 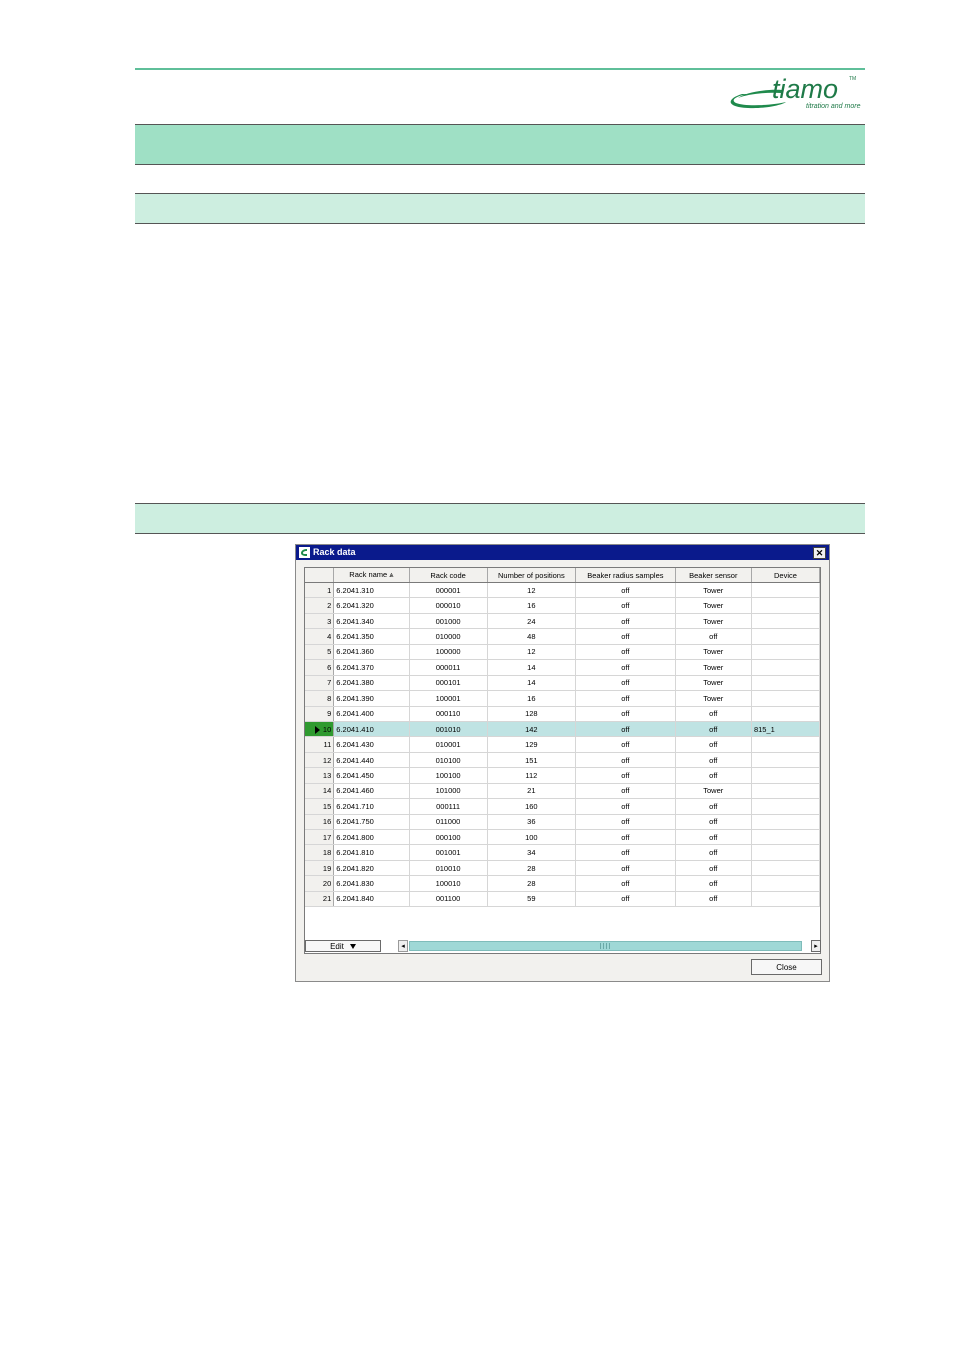 I want to click on table-row: 6 6.2041.370 000011 14 off Tower, so click(x=562, y=667).